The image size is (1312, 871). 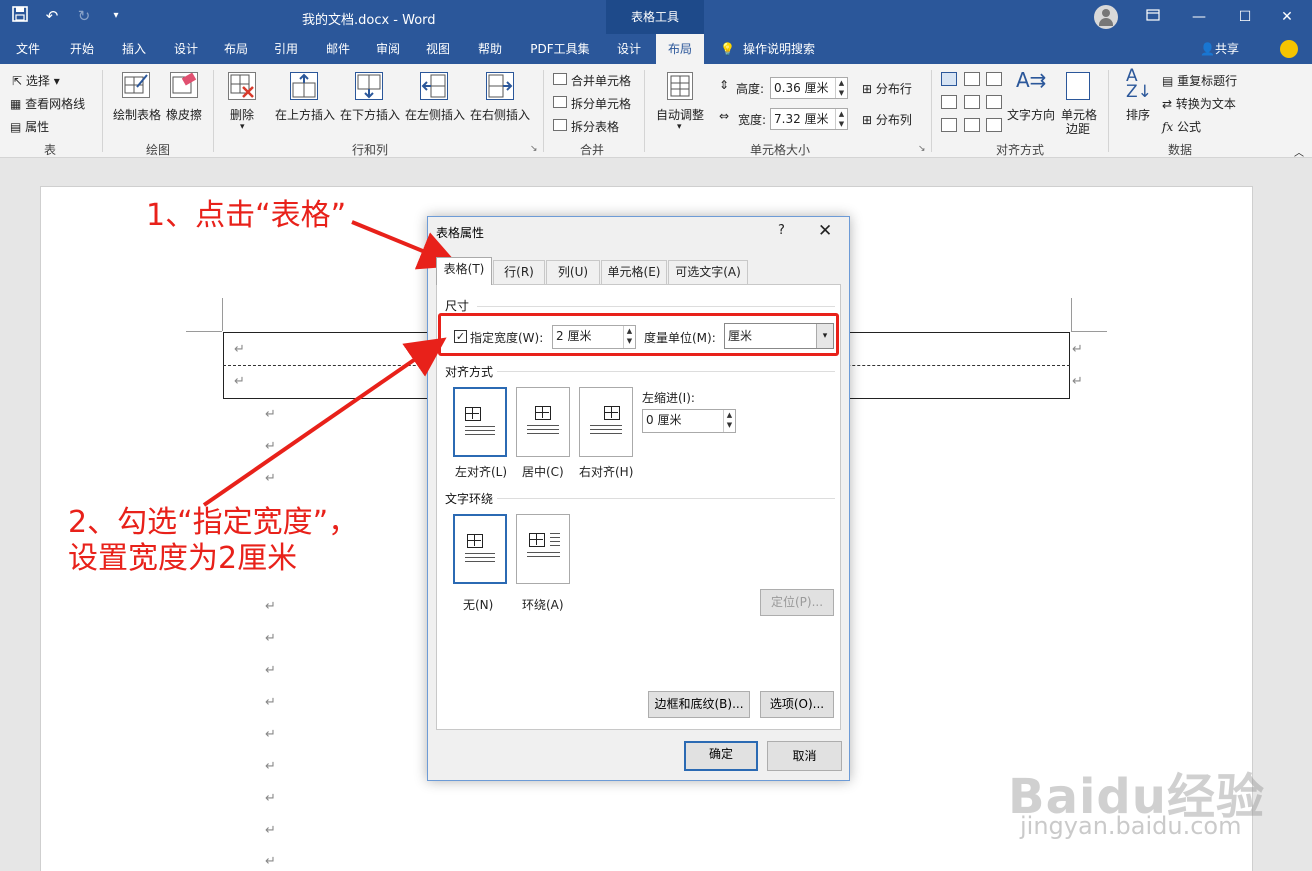 What do you see at coordinates (972, 125) in the screenshot?
I see `align-bottom-center-icon` at bounding box center [972, 125].